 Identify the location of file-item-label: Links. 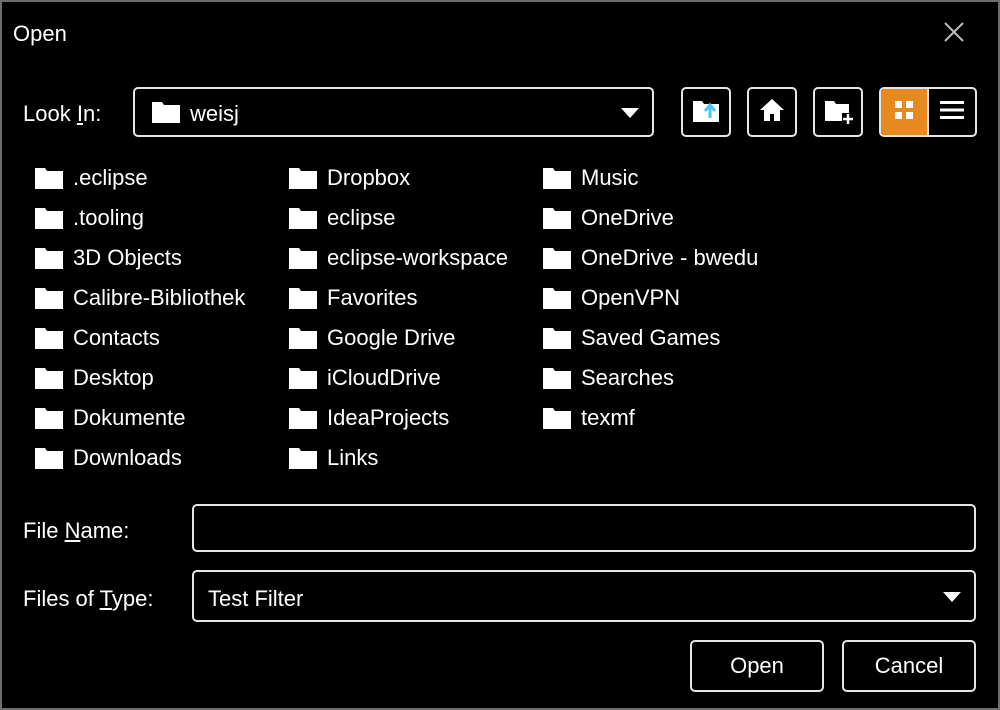
(353, 457).